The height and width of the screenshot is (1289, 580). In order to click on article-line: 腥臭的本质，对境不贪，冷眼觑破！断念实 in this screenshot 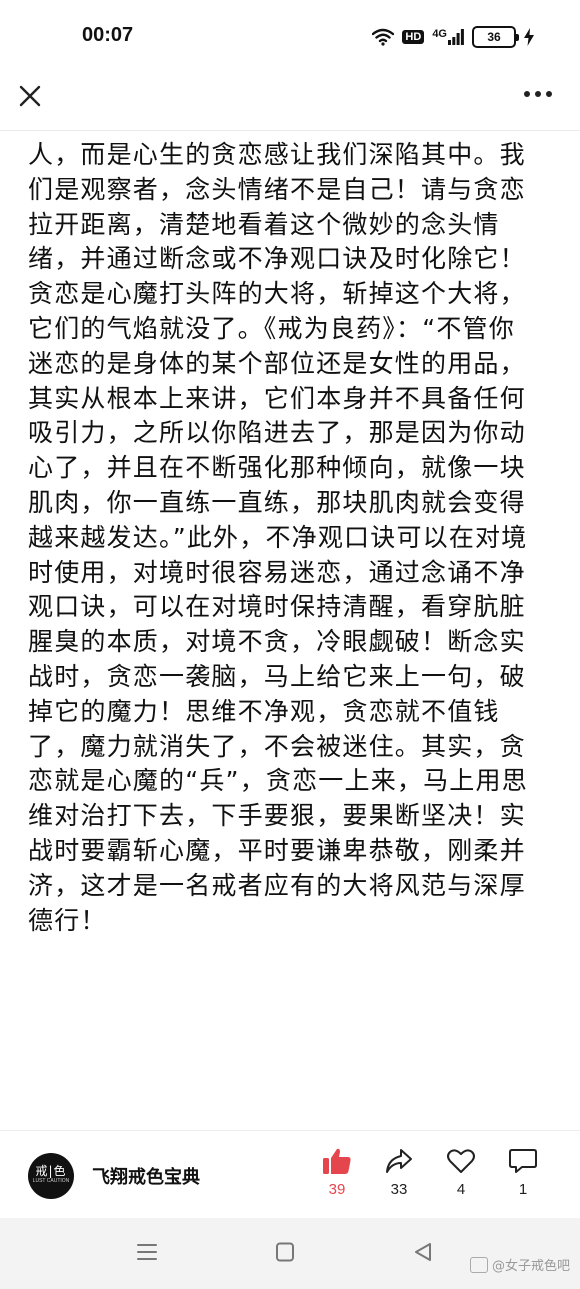, I will do `click(277, 642)`.